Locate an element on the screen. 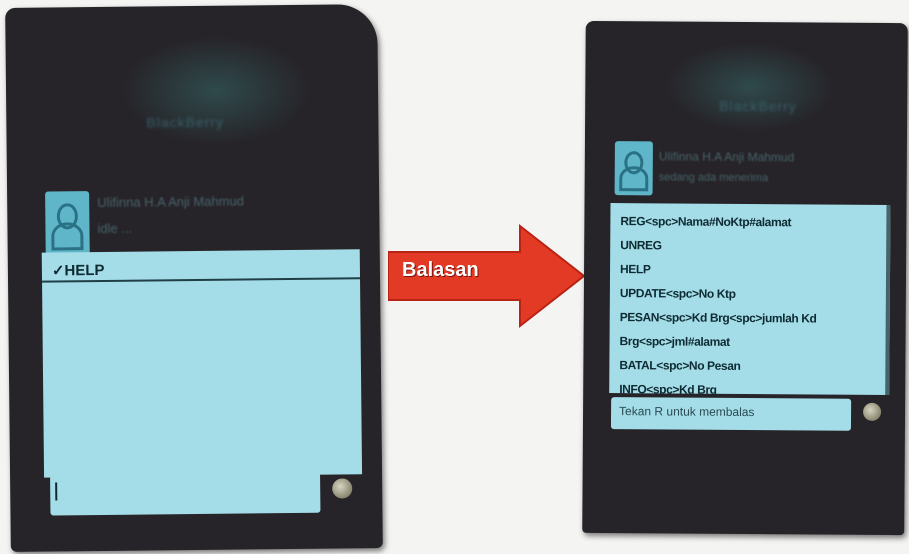  reply-line: REG<spc>Nama#NoKtp#alamat is located at coordinates (706, 222).